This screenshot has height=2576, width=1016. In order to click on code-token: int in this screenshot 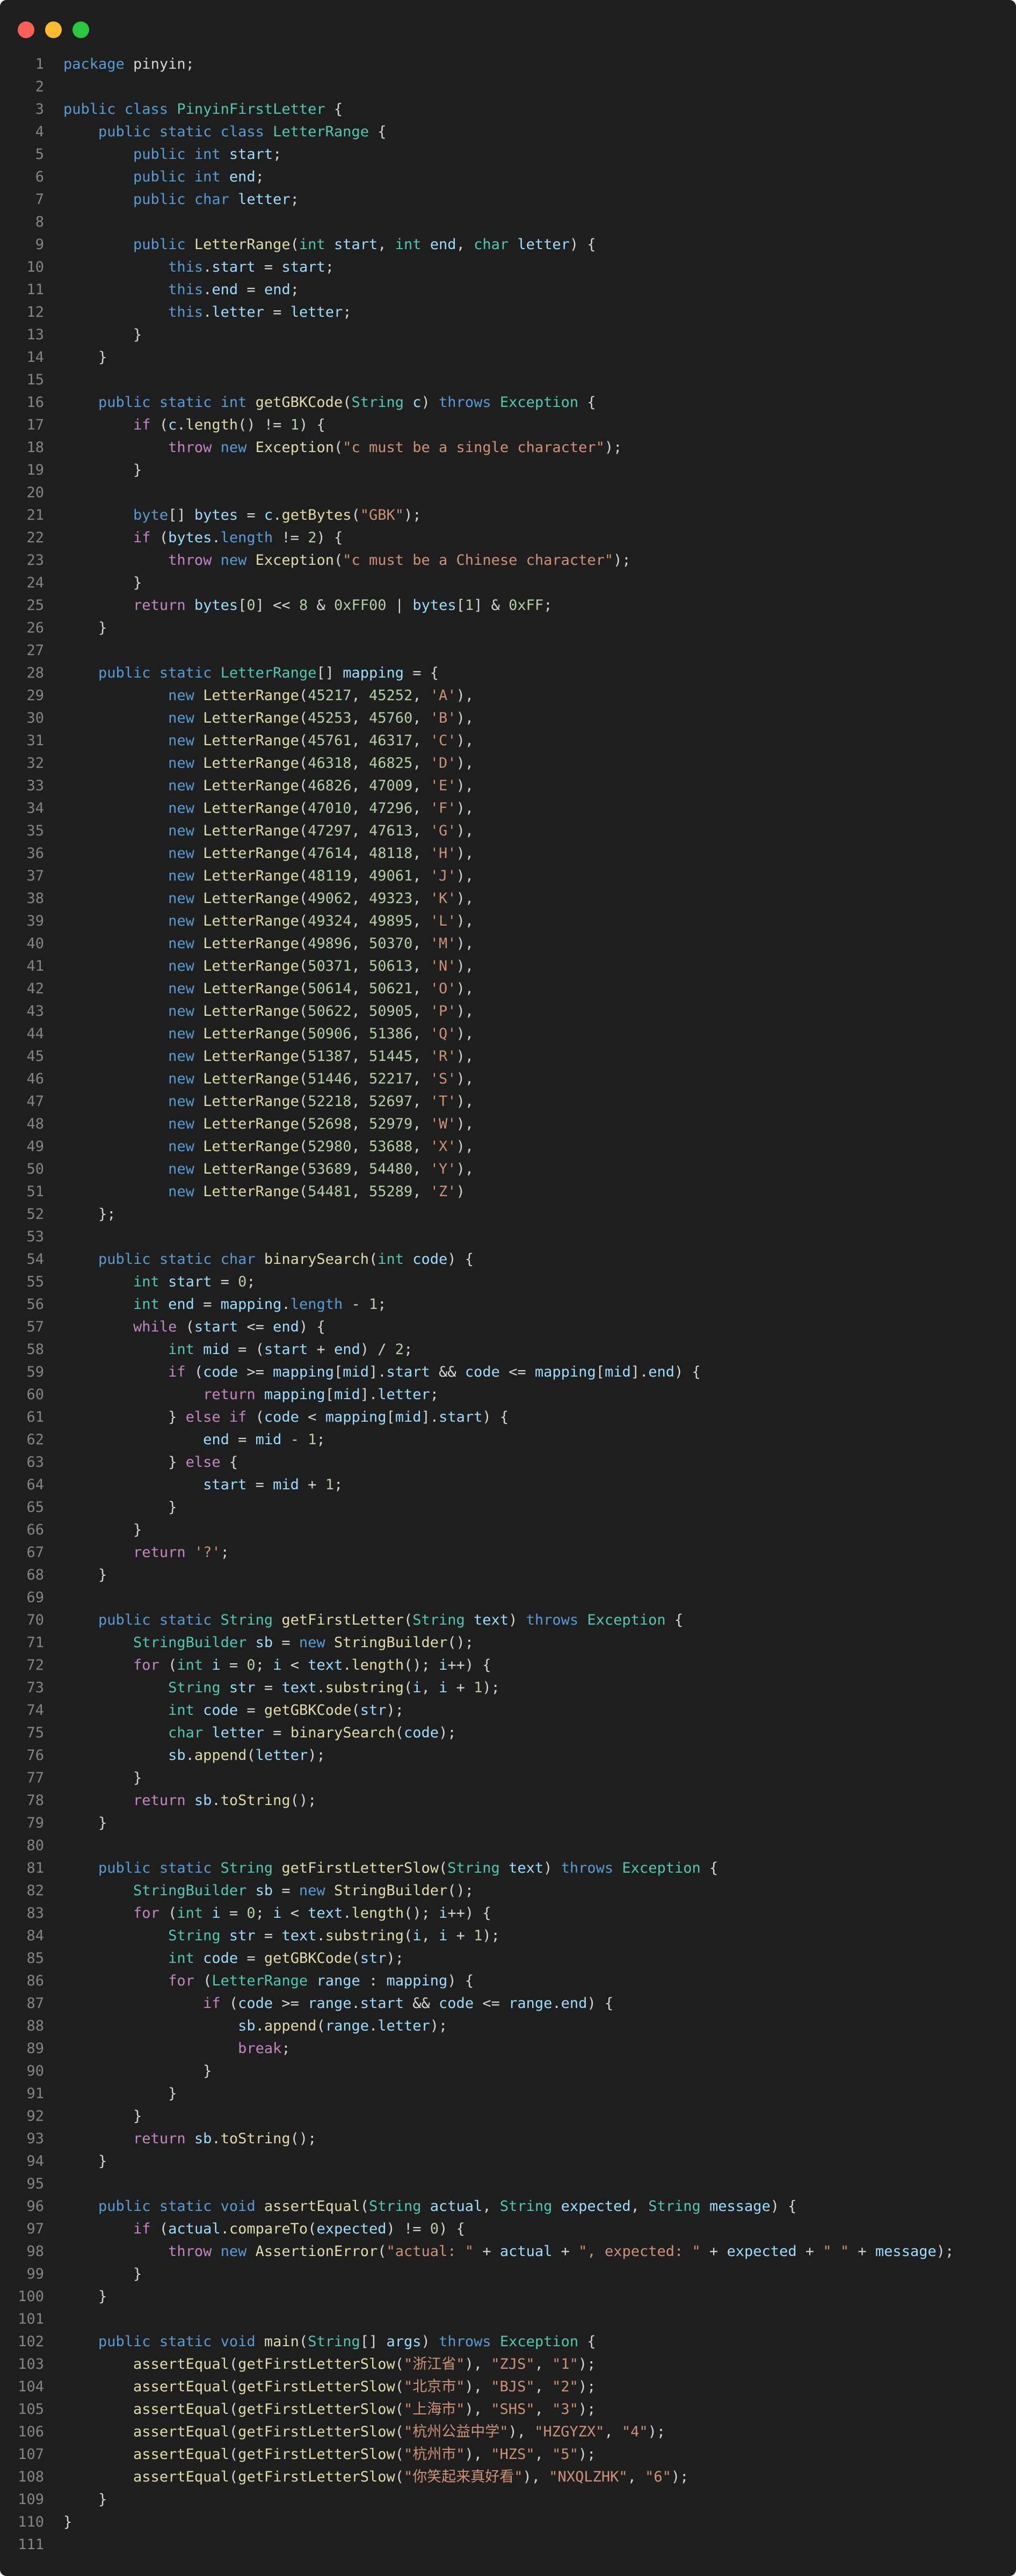, I will do `click(395, 1259)`.